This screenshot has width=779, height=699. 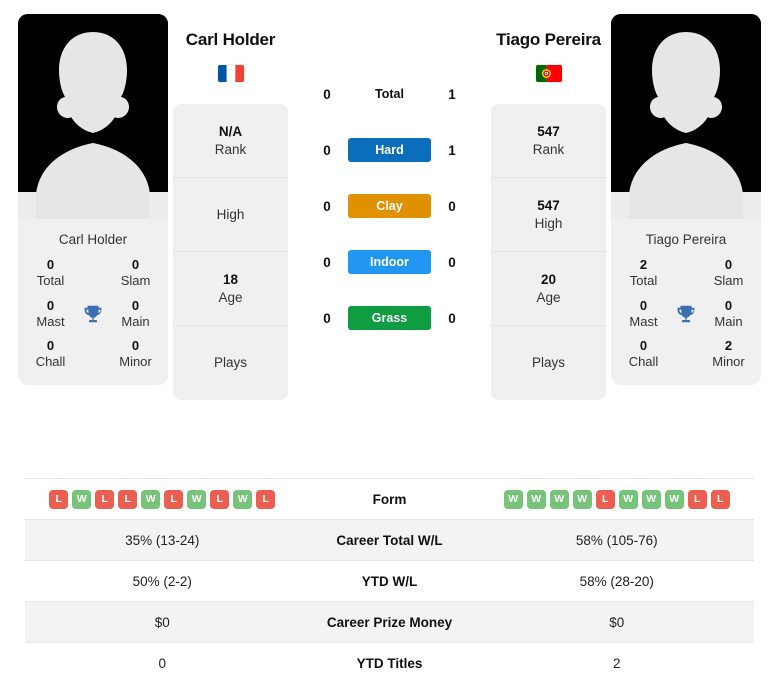 What do you see at coordinates (50, 354) in the screenshot?
I see `titles-chall: 0 Chall` at bounding box center [50, 354].